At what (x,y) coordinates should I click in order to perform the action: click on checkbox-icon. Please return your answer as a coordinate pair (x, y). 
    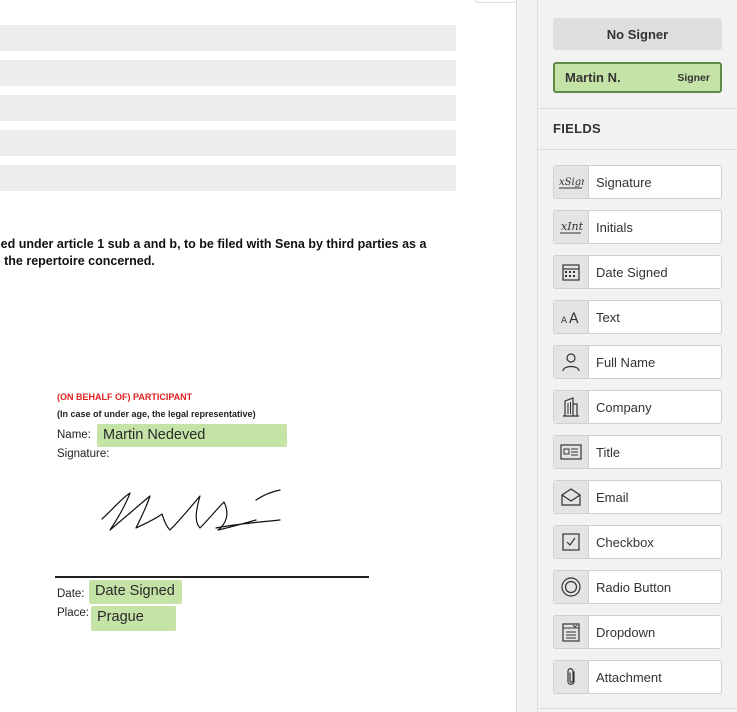
    Looking at the image, I should click on (571, 542).